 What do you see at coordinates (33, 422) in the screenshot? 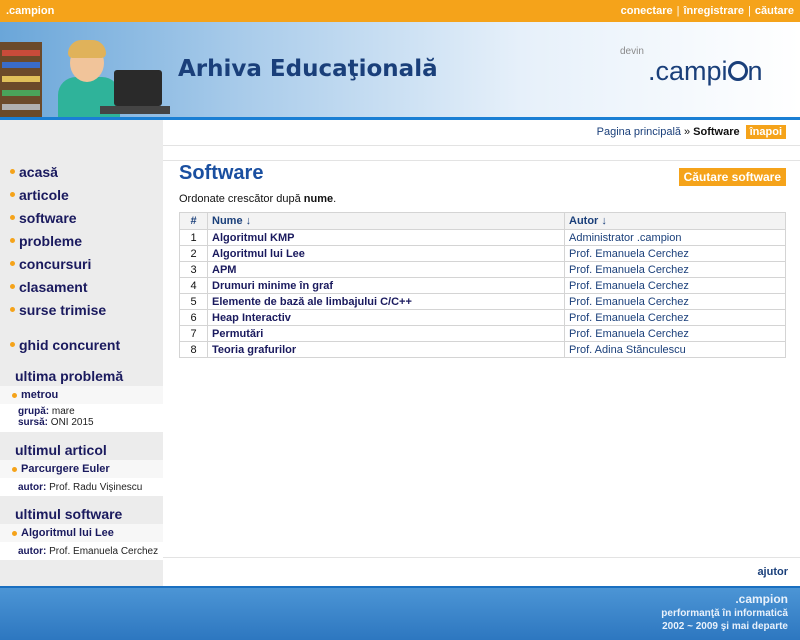
I see `source-label: sursă:` at bounding box center [33, 422].